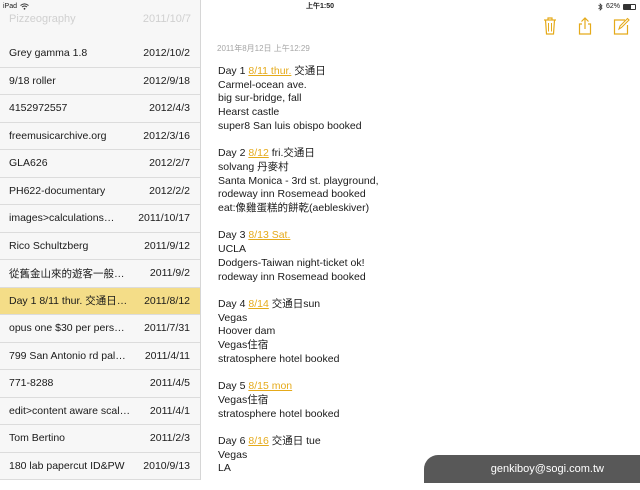 This screenshot has height=490, width=640. What do you see at coordinates (585, 26) in the screenshot?
I see `share-icon` at bounding box center [585, 26].